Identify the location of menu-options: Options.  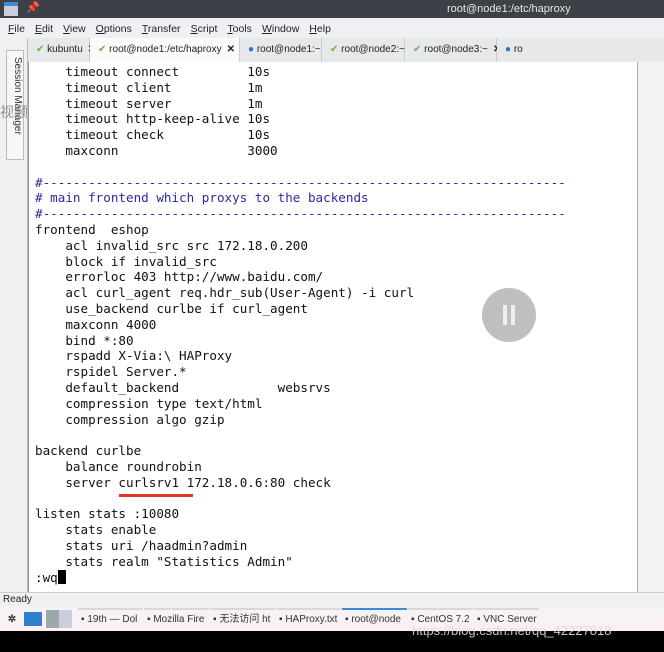
(114, 30).